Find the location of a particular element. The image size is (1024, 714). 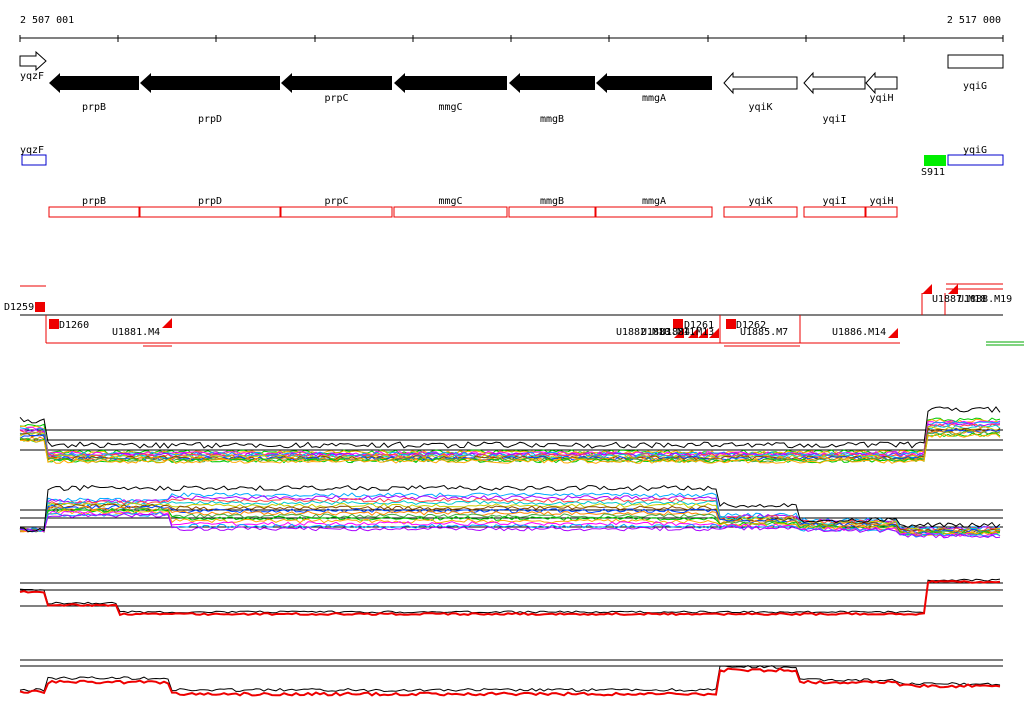

red-feature-label: yqiI is located at coordinates (834, 201).